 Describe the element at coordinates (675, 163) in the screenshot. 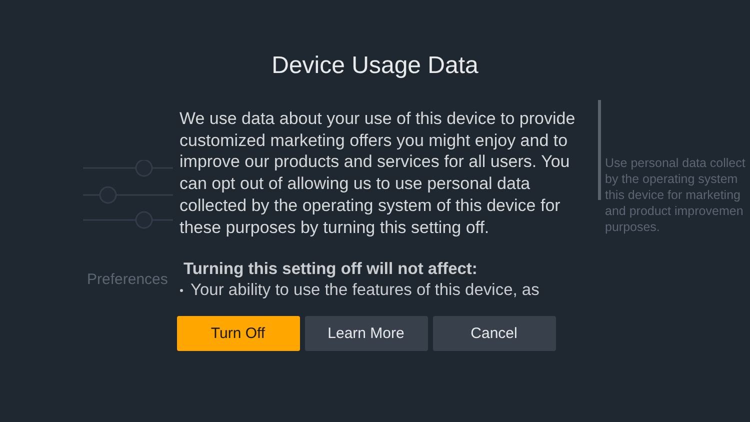

I see `description-line: Use personal data collect` at that location.